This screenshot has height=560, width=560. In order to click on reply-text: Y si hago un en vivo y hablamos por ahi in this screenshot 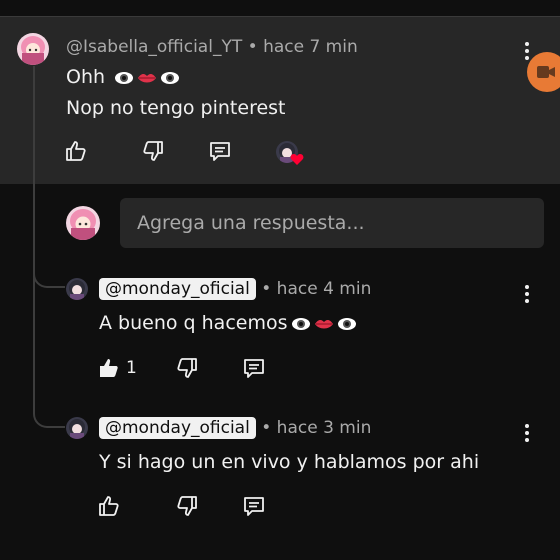, I will do `click(289, 462)`.